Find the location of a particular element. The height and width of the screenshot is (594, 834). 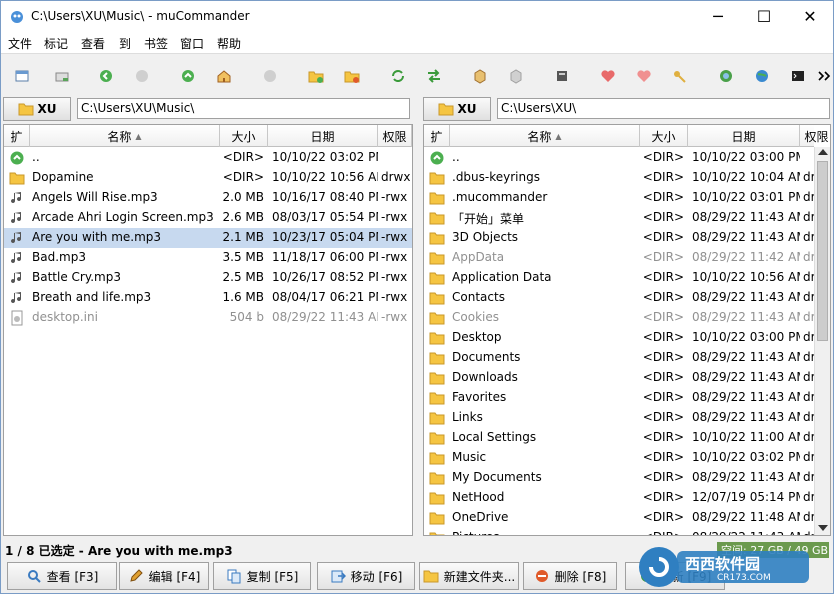

globe-icon is located at coordinates (762, 76).